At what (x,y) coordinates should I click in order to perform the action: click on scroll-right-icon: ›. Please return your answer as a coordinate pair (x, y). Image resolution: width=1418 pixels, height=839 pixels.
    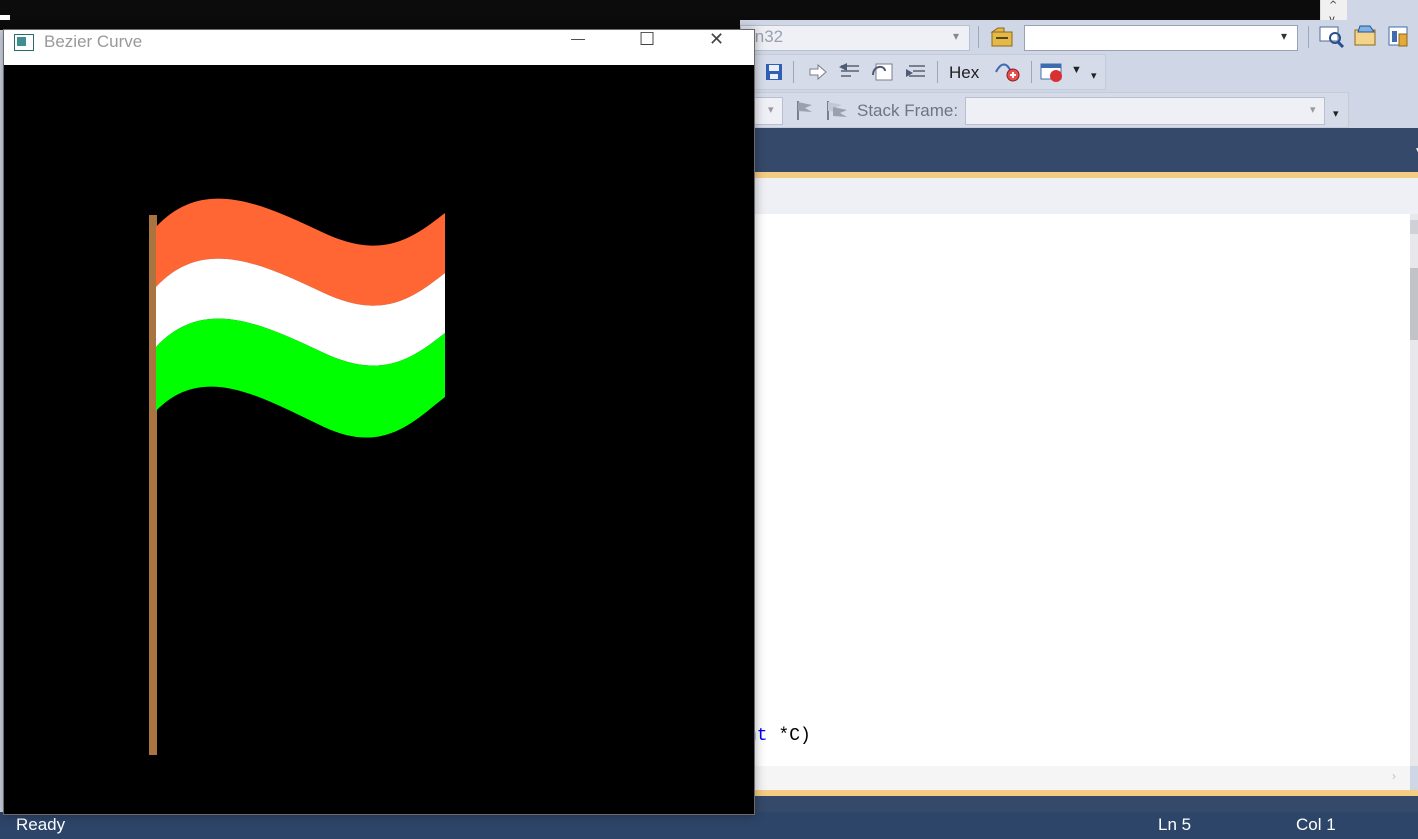
    Looking at the image, I should click on (1394, 776).